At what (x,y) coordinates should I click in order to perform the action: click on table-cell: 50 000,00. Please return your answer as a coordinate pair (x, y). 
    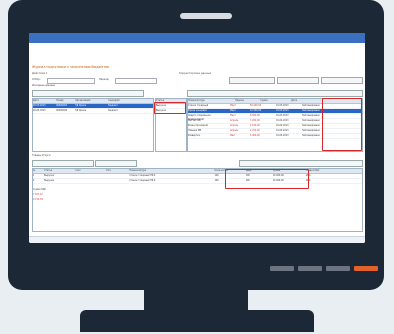
    Looking at the image, I should click on (256, 105).